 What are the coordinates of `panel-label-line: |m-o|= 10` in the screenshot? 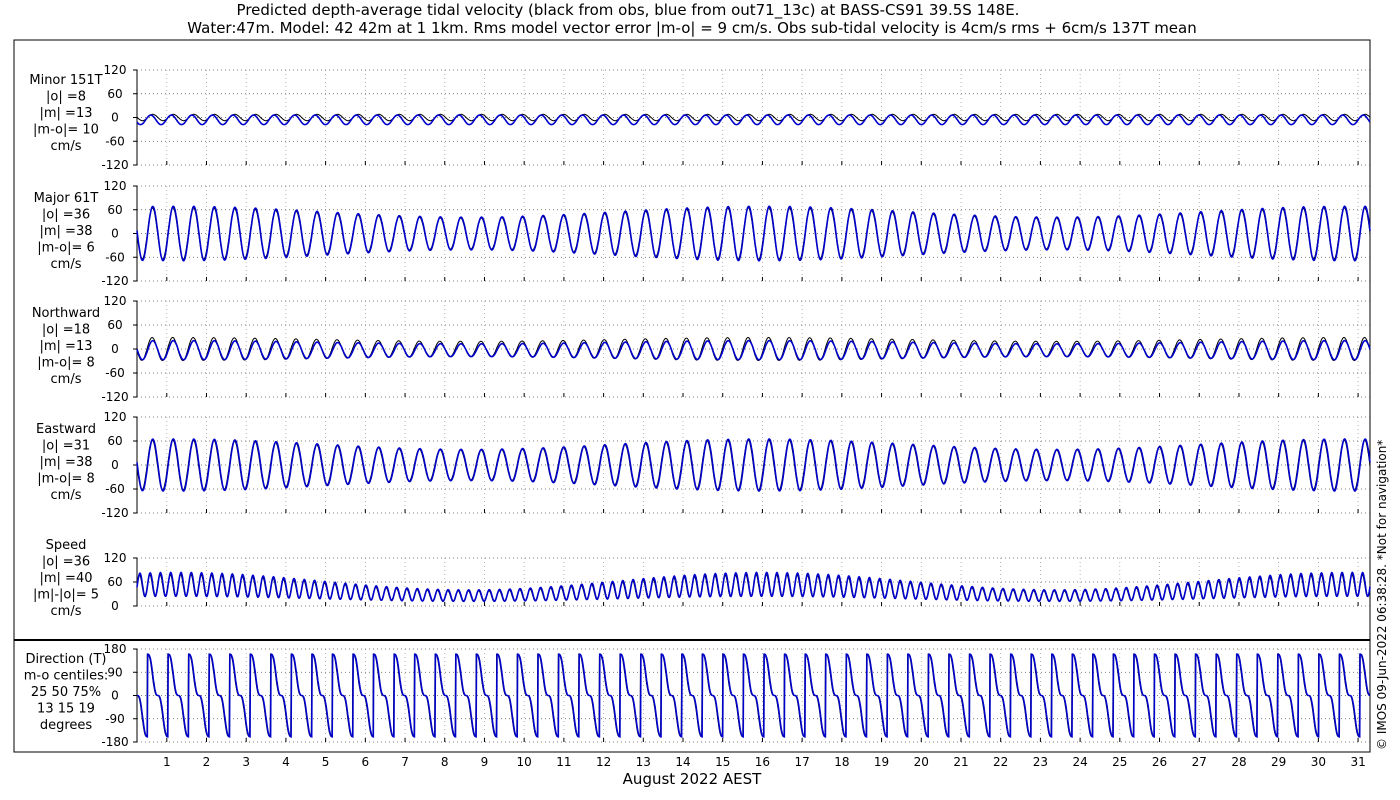 It's located at (66, 130).